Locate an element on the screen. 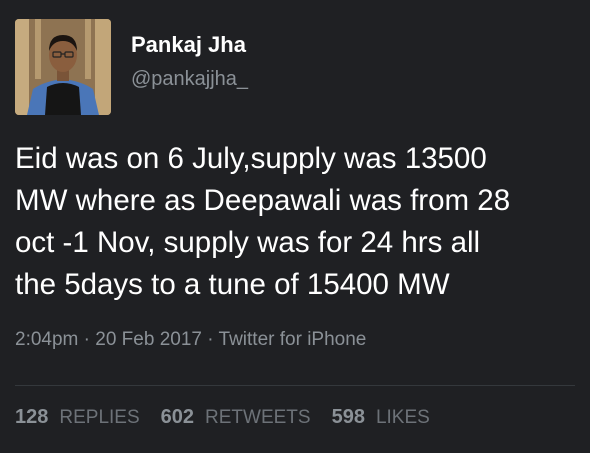  divider is located at coordinates (295, 385).